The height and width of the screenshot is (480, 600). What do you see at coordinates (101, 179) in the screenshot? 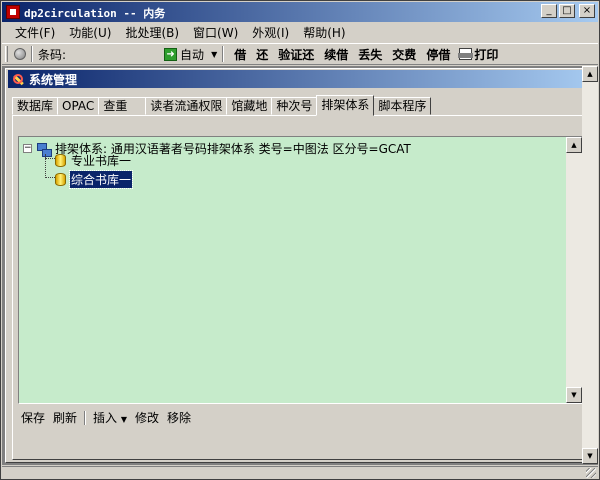
I see `tree-node-label-selected: 综合书库一` at bounding box center [101, 179].